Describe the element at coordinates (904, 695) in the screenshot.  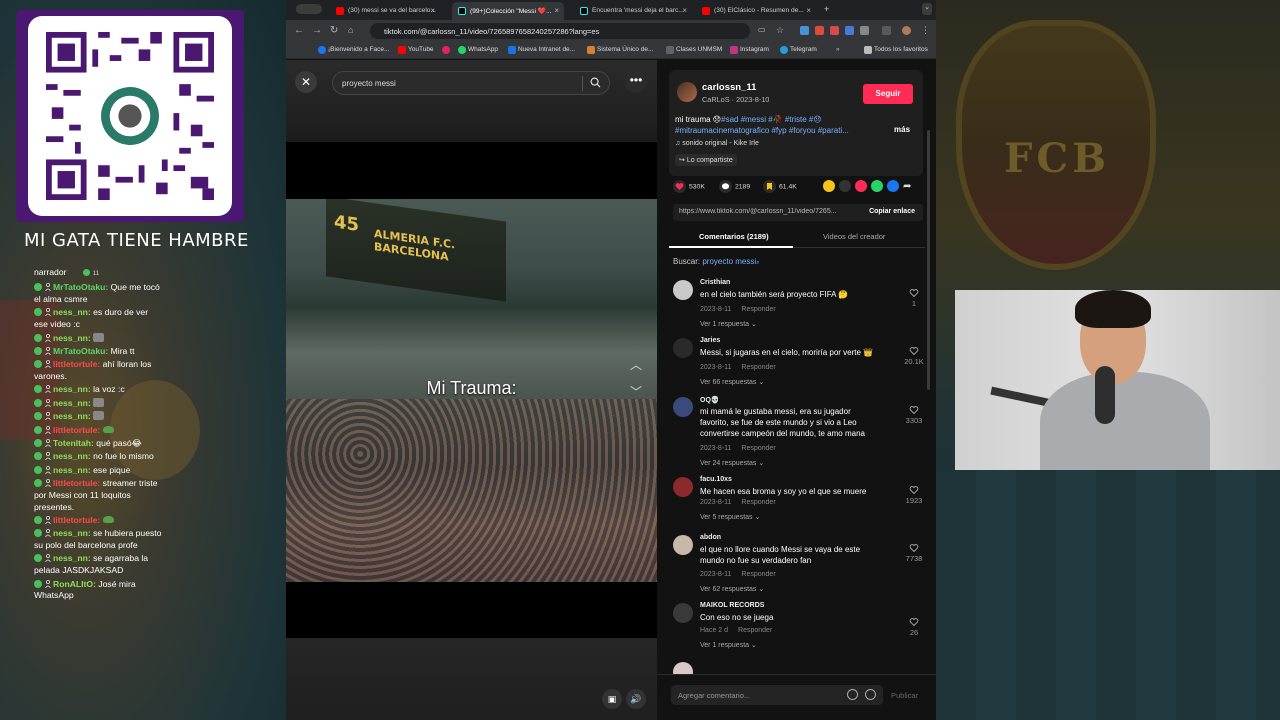
I see `publish-button: Publicar` at that location.